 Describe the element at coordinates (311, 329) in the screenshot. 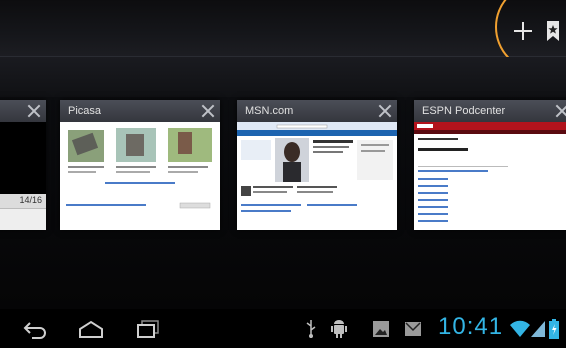

I see `usb-icon` at that location.